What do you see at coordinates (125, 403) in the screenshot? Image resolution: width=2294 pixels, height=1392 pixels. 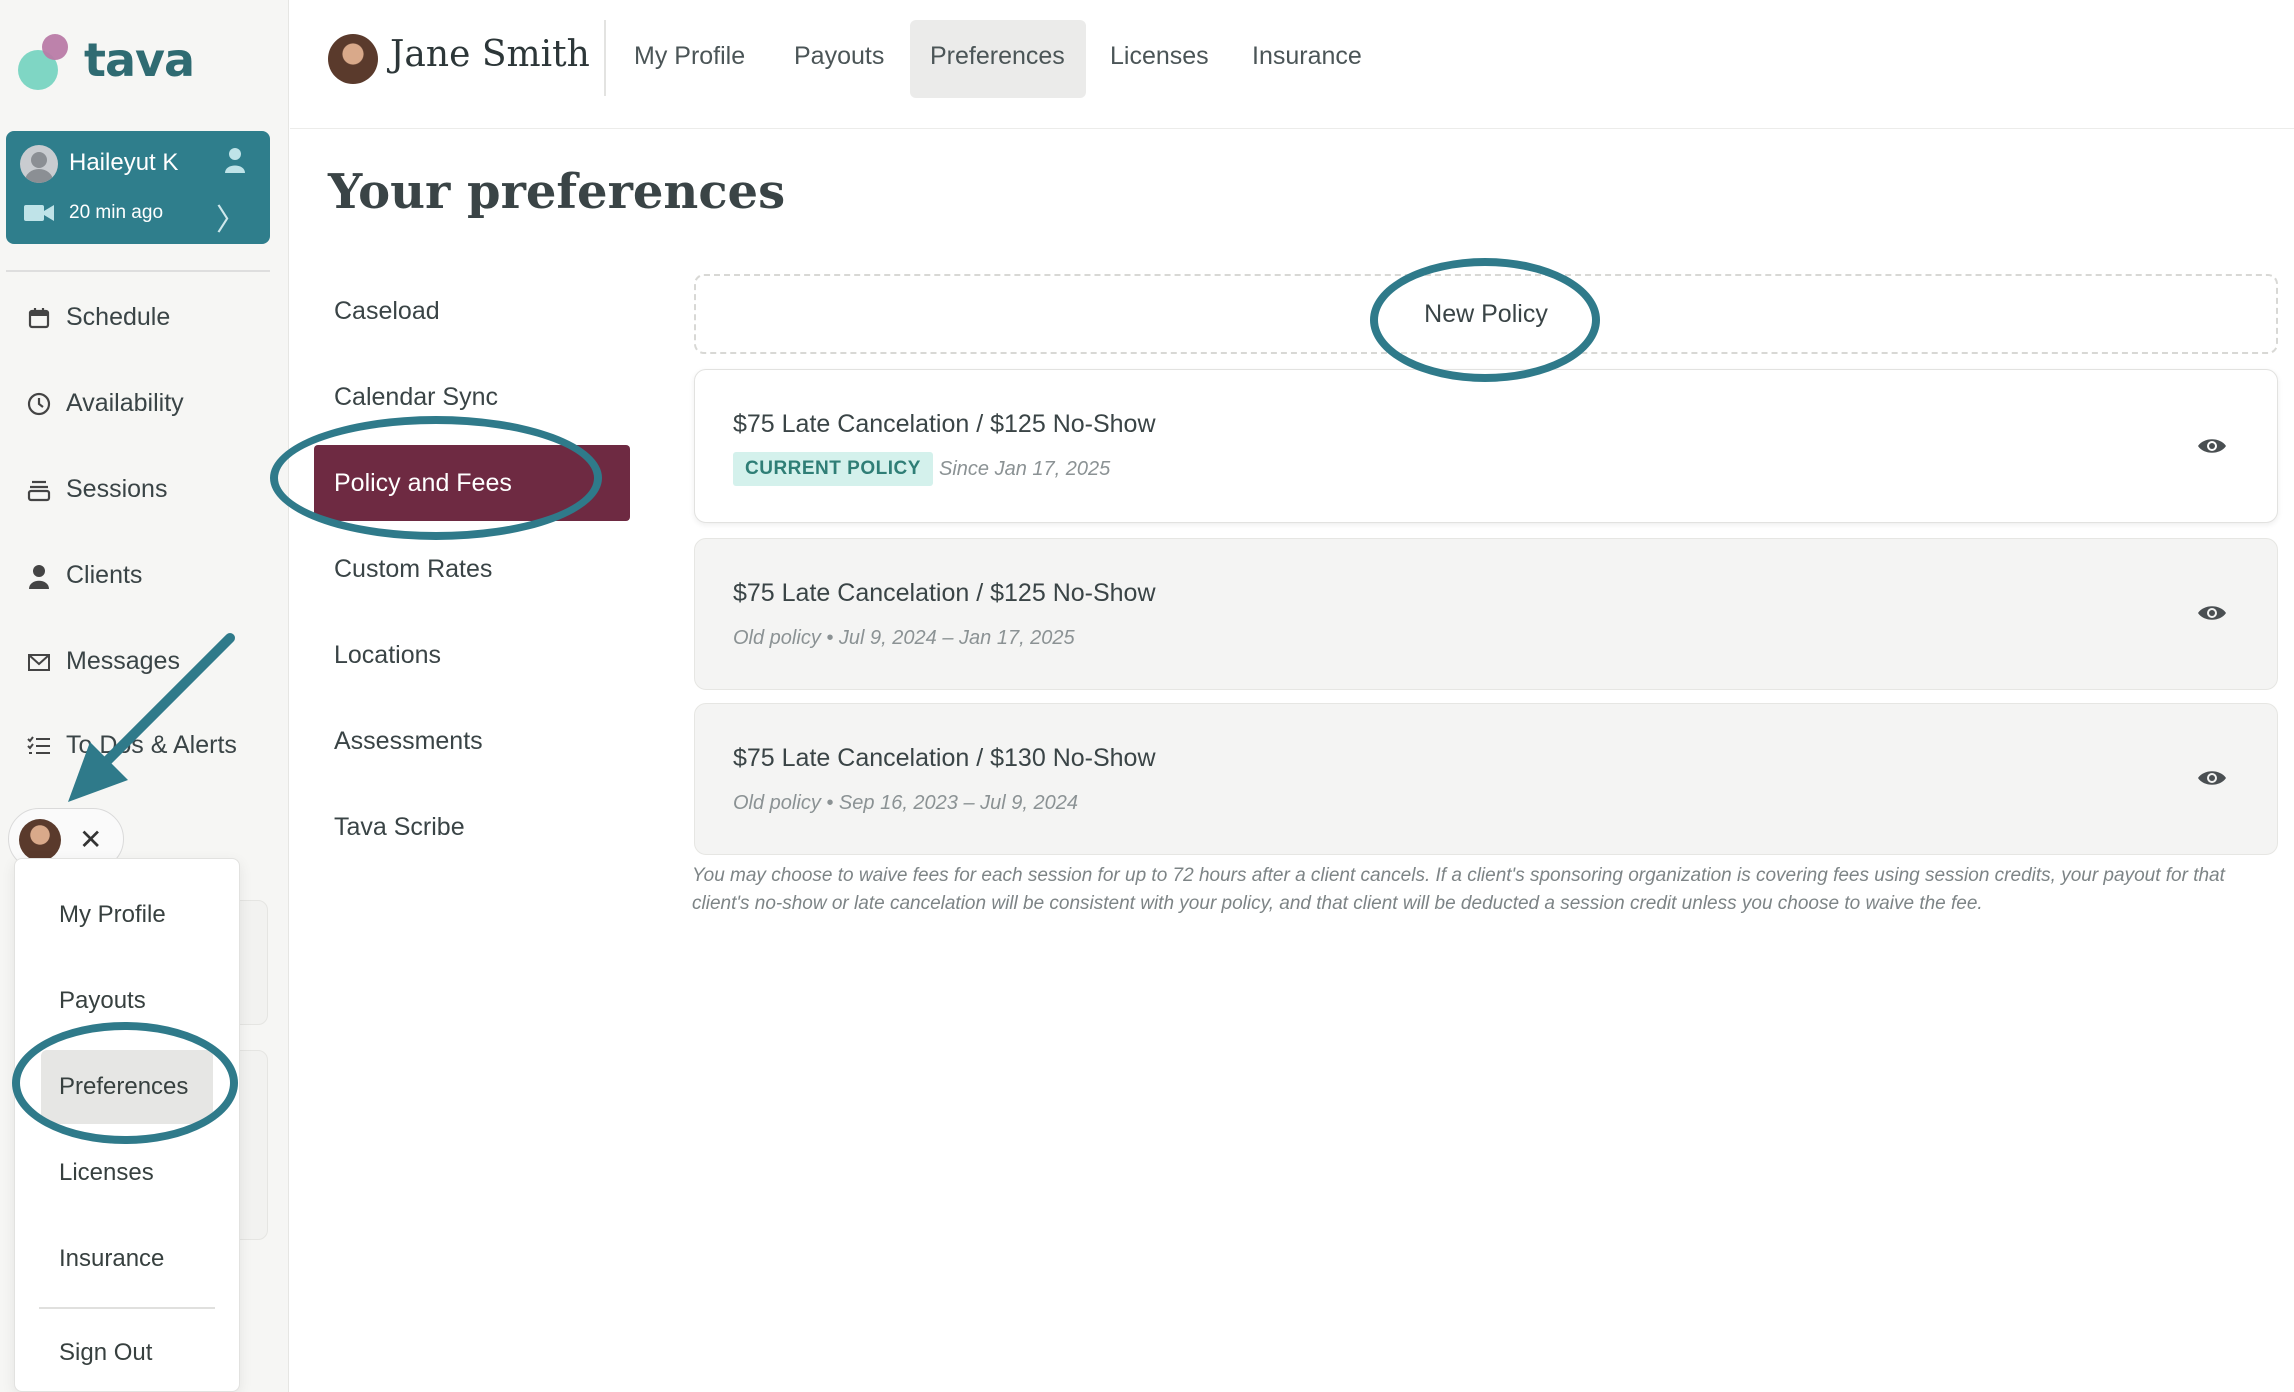 I see `sidebar-item-label: Availability` at bounding box center [125, 403].